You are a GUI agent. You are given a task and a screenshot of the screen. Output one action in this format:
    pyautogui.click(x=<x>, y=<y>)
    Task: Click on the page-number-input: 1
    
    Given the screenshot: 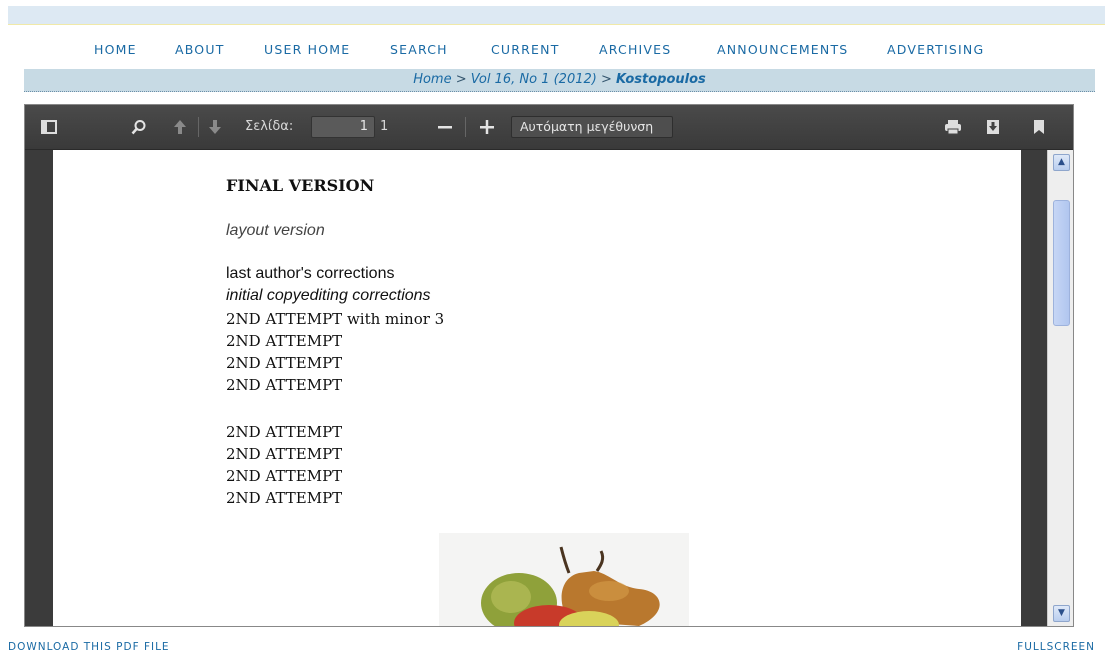 What is the action you would take?
    pyautogui.click(x=343, y=127)
    